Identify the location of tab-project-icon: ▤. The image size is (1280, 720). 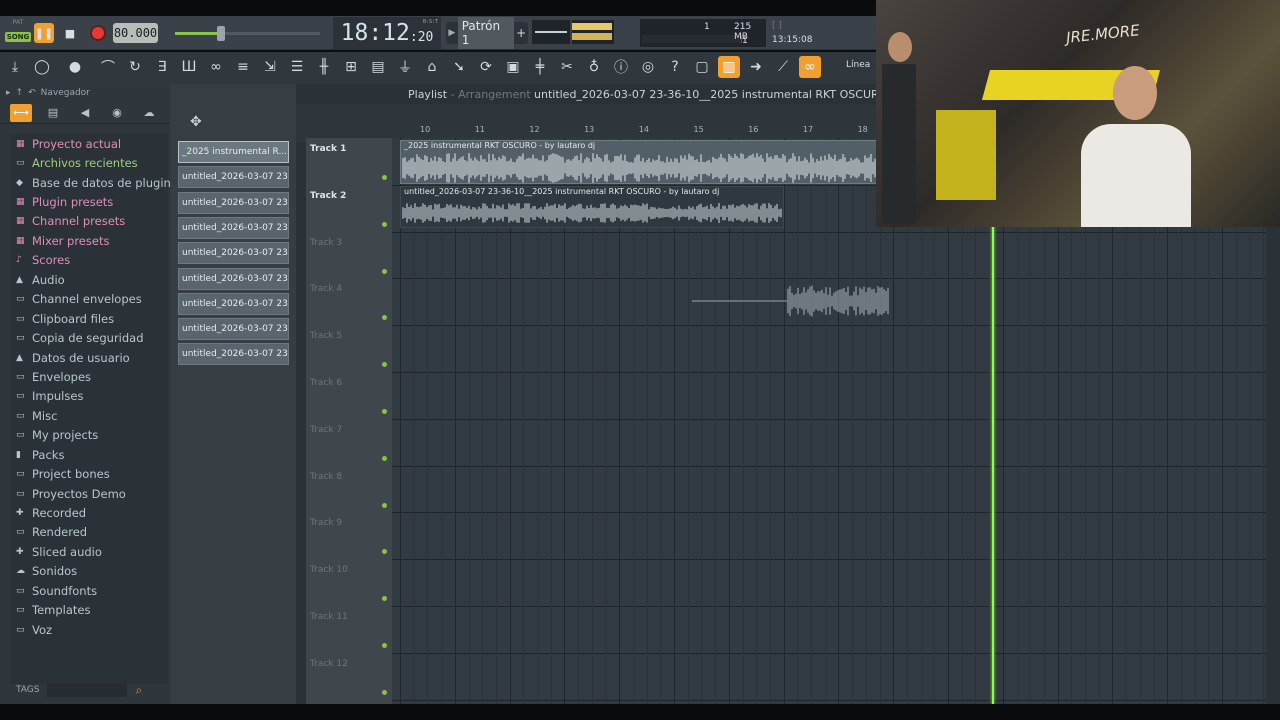
(53, 113).